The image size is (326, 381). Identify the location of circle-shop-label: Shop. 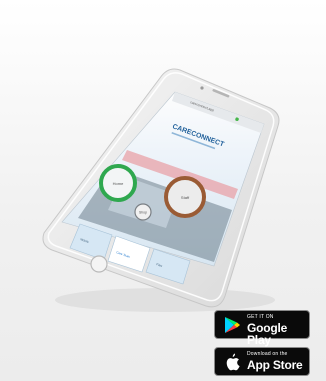
(143, 213).